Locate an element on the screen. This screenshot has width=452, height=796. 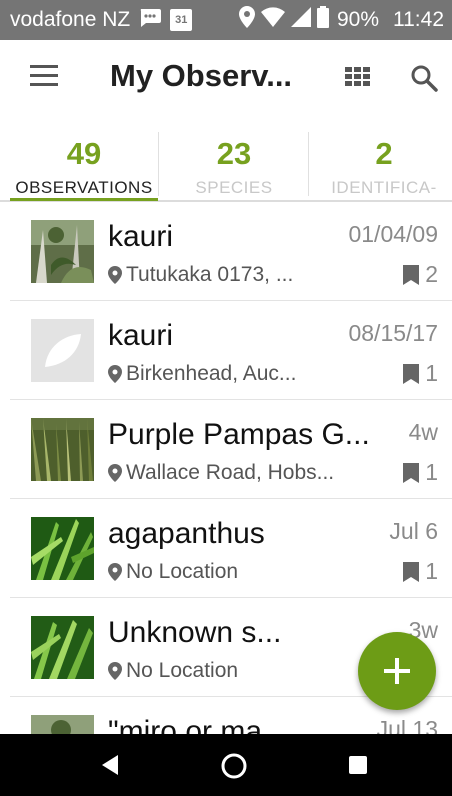
identifications-label: IDENTIFICA- is located at coordinates (384, 187).